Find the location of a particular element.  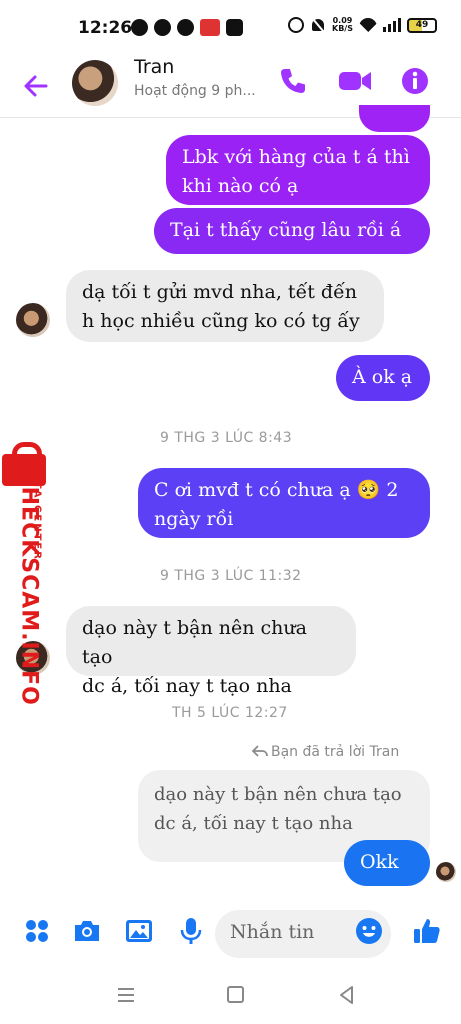

reply-indicator: Bạn đã trả lời Tran is located at coordinates (325, 752).